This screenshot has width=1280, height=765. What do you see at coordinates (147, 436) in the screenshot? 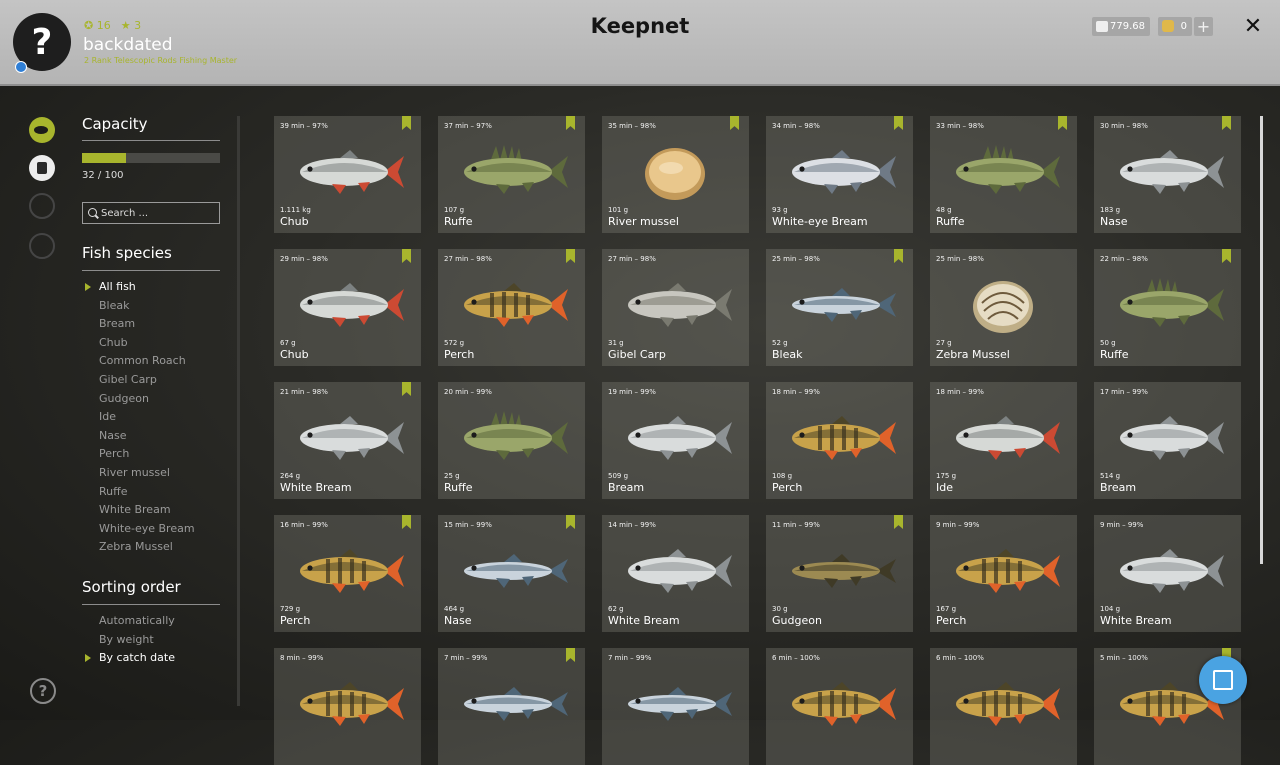
I see `species-filter-nase: Nase` at bounding box center [147, 436].